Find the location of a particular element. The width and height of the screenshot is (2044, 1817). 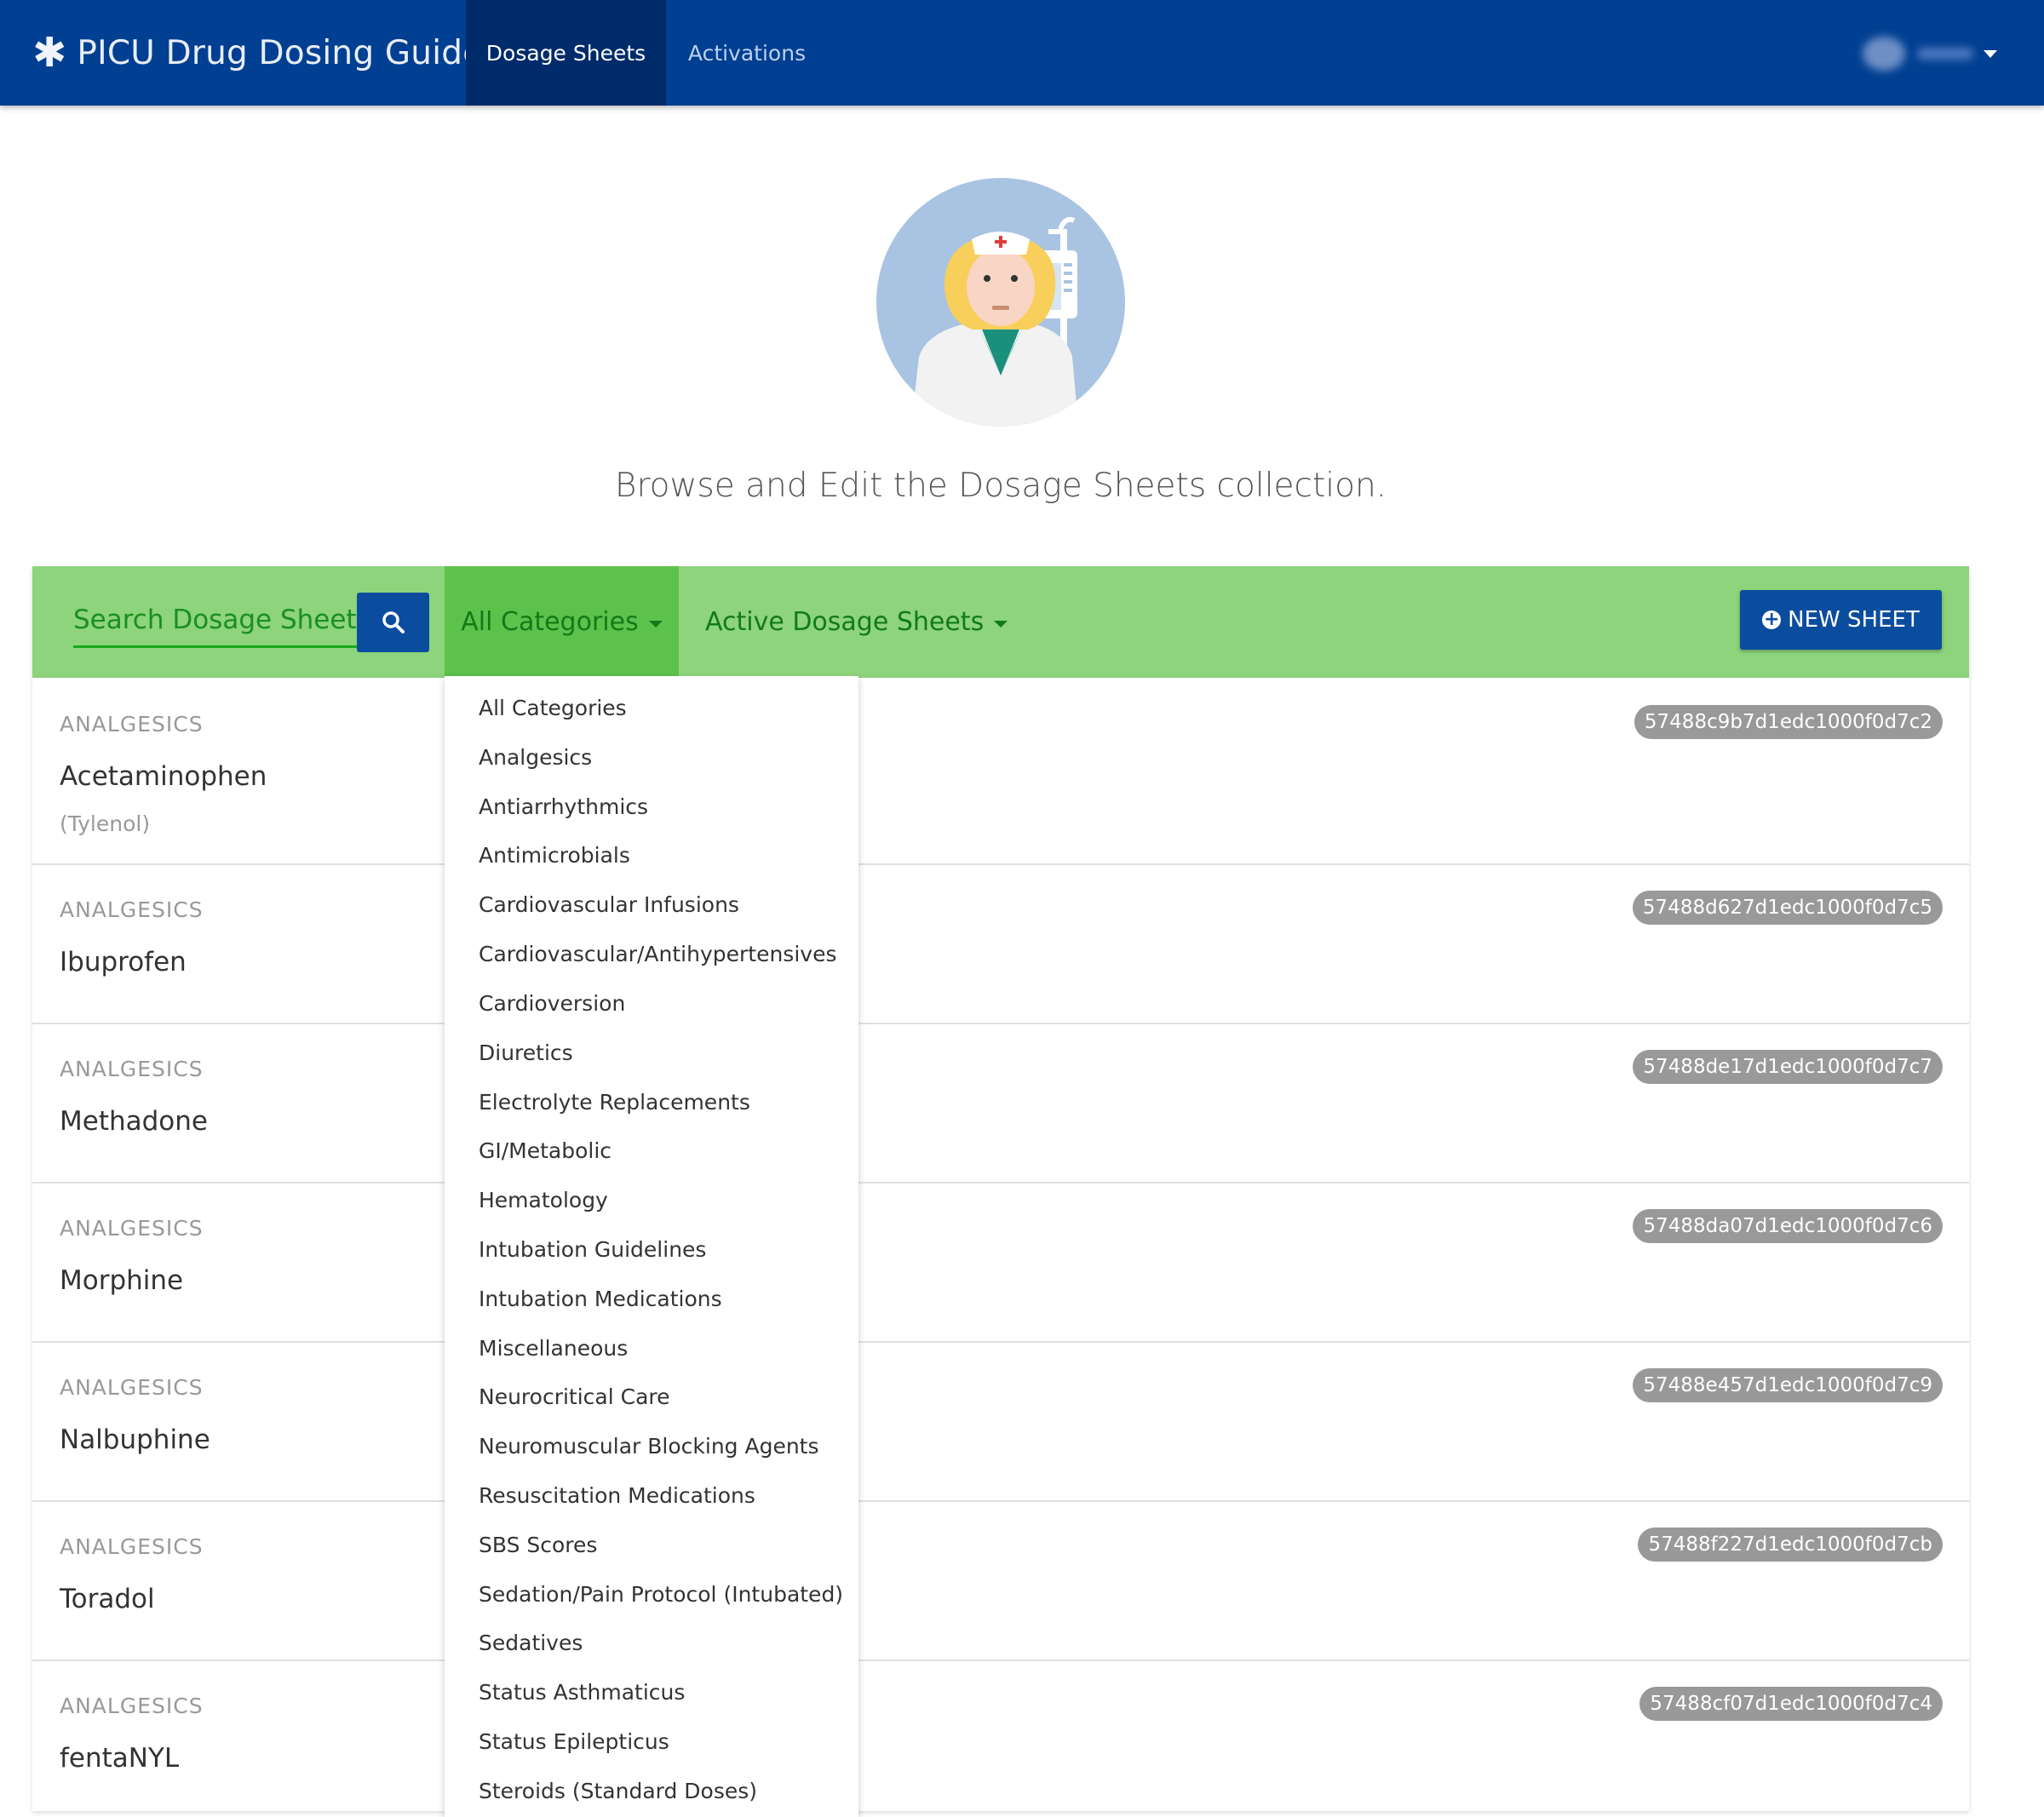

sheet-name: Acetaminophen is located at coordinates (163, 776).